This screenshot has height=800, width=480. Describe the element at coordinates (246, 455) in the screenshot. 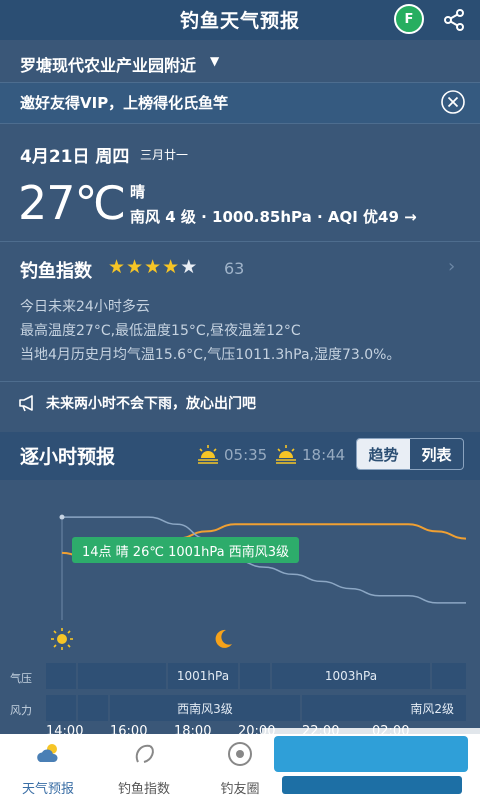

I see `sunrise-time: 05:35` at that location.